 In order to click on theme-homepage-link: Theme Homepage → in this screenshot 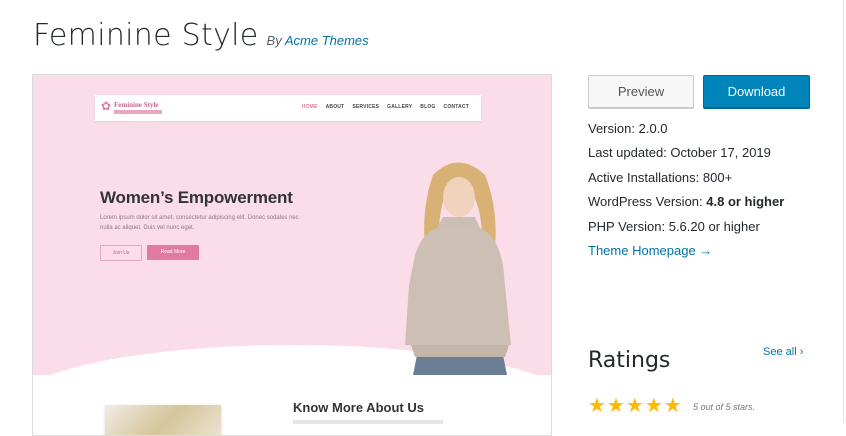, I will do `click(650, 250)`.